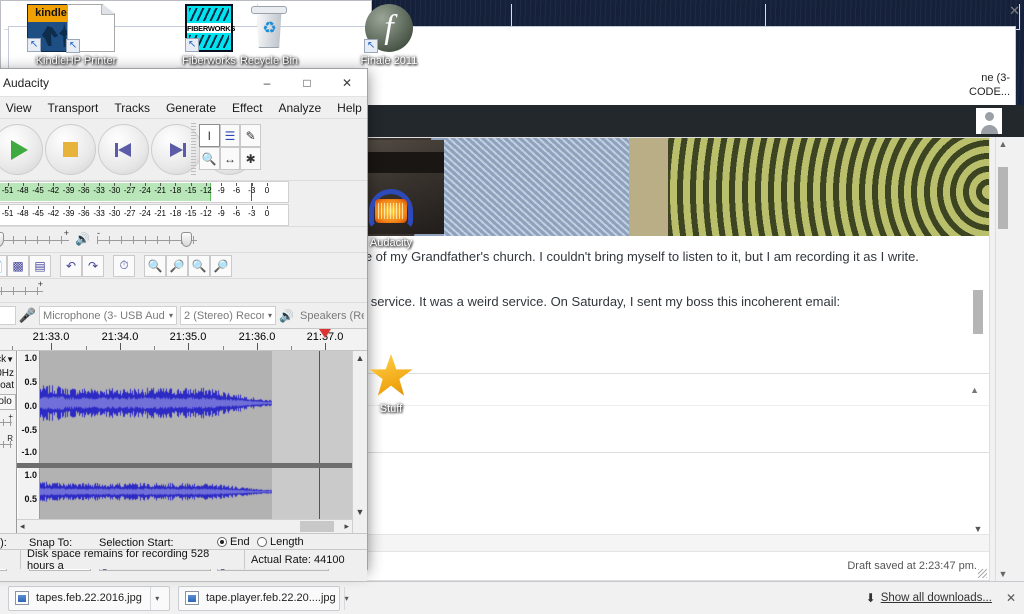  What do you see at coordinates (247, 108) in the screenshot?
I see `menu-effect: Effect` at bounding box center [247, 108].